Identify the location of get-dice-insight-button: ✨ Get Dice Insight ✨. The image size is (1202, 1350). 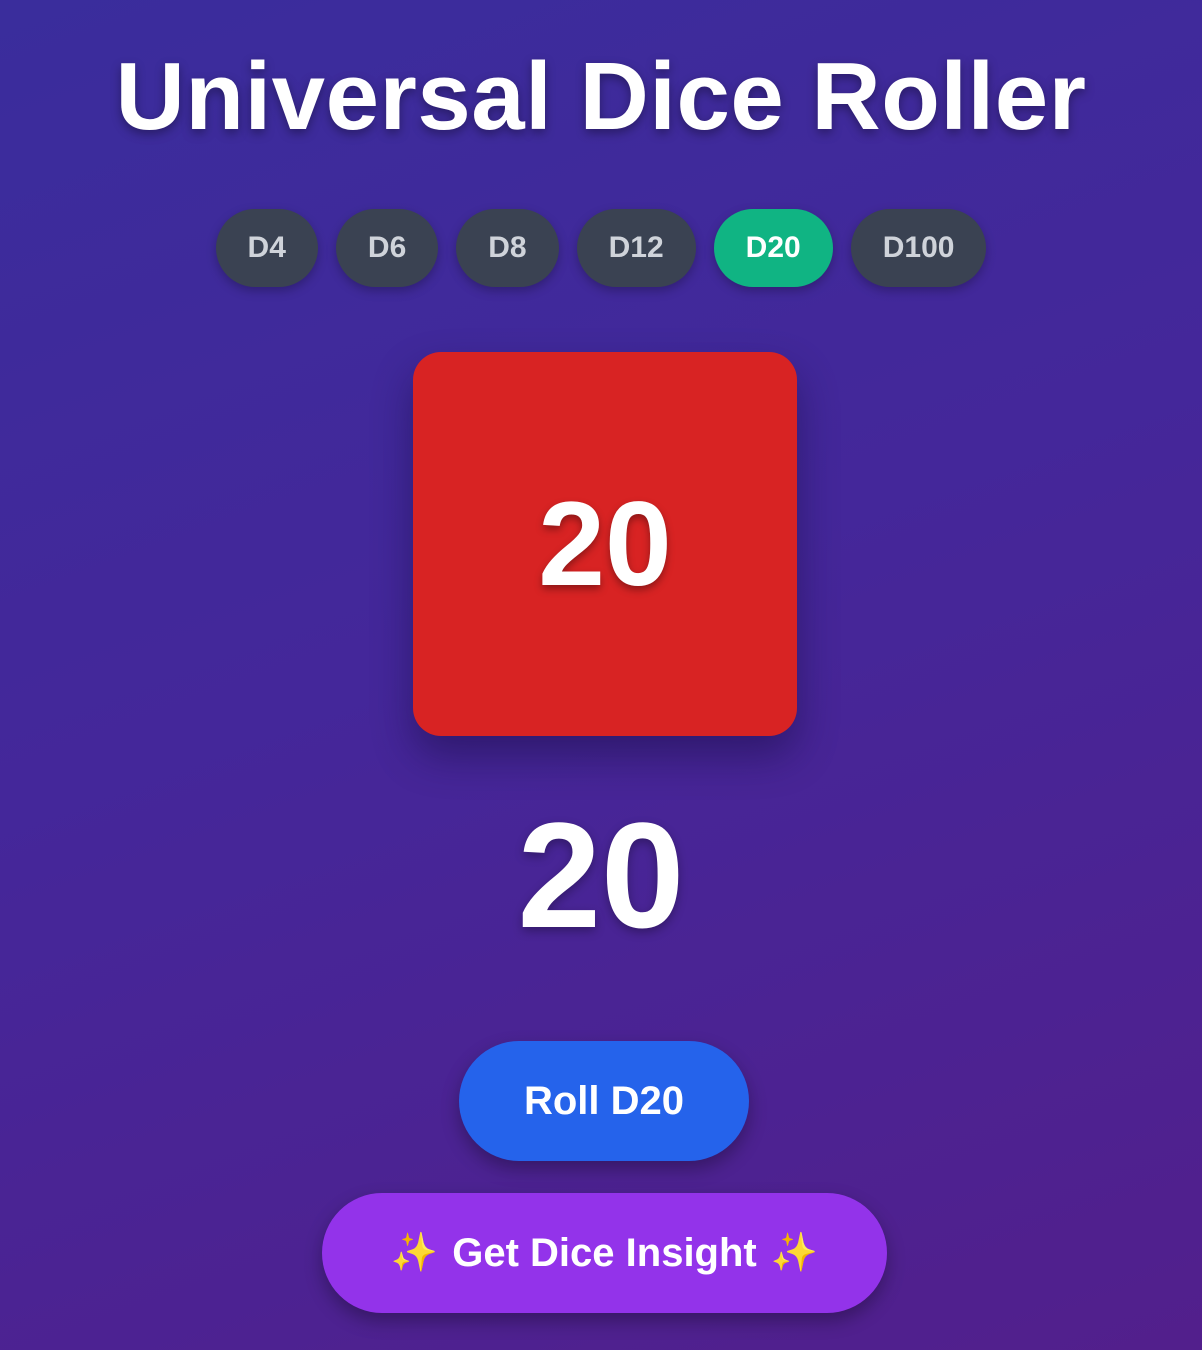
(604, 1253).